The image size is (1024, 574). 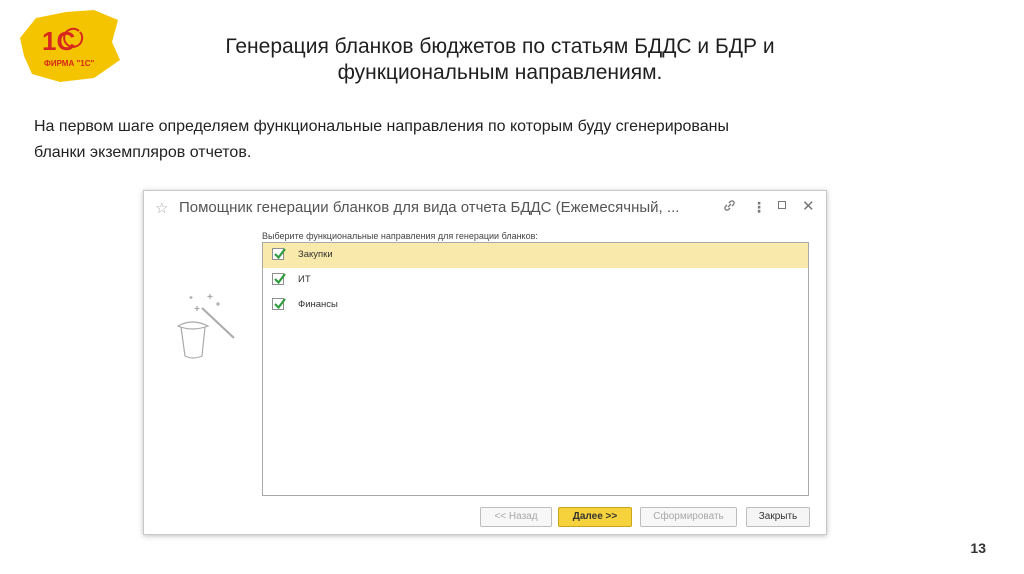 I want to click on maximize-icon, so click(x=782, y=205).